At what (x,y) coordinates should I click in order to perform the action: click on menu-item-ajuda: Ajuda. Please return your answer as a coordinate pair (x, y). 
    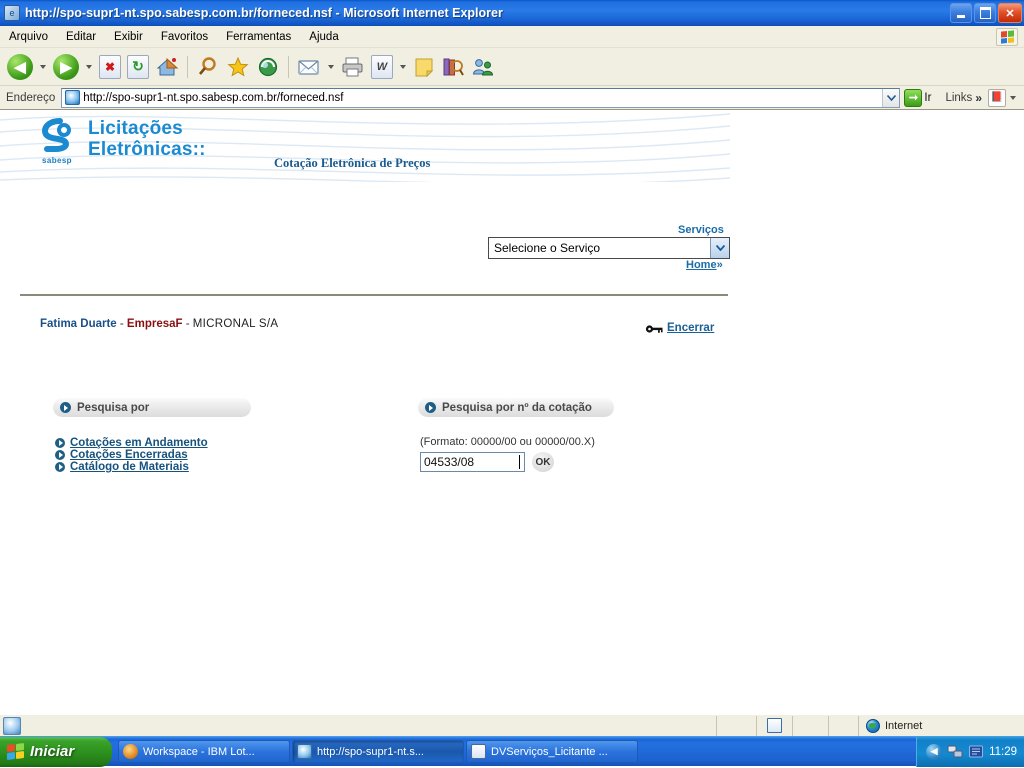
    Looking at the image, I should click on (323, 37).